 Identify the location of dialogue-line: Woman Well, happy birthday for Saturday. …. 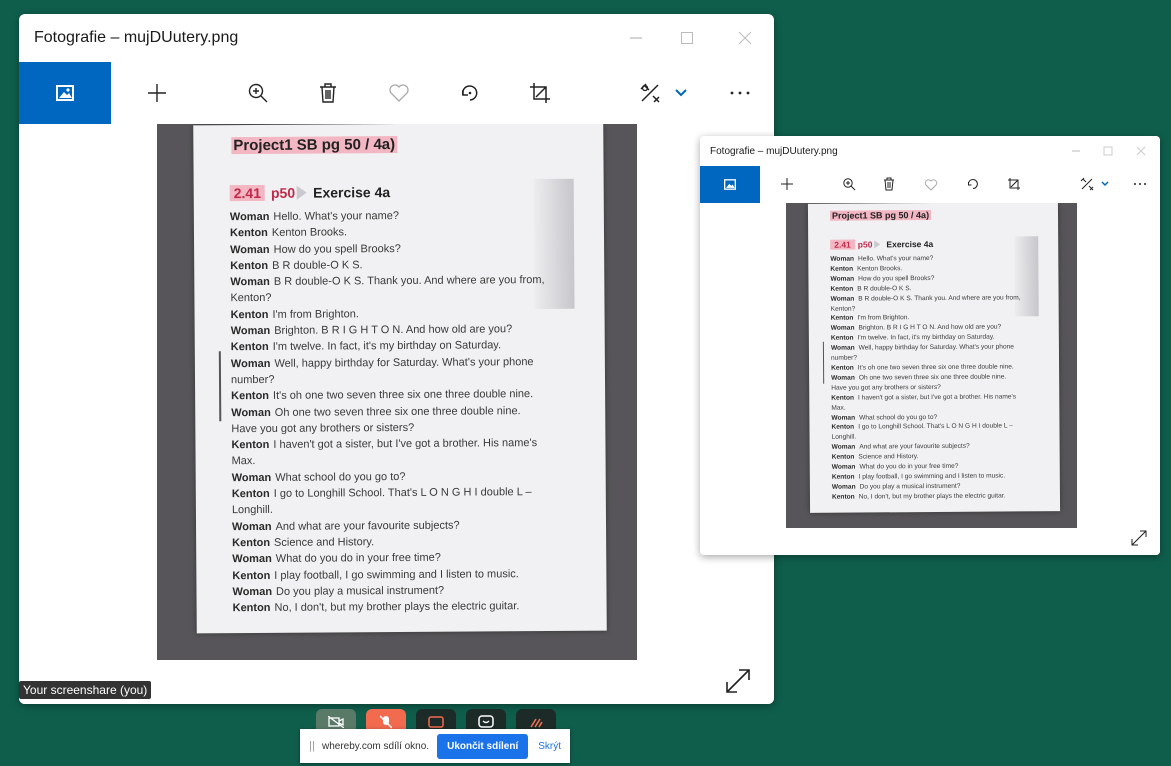
(388, 363).